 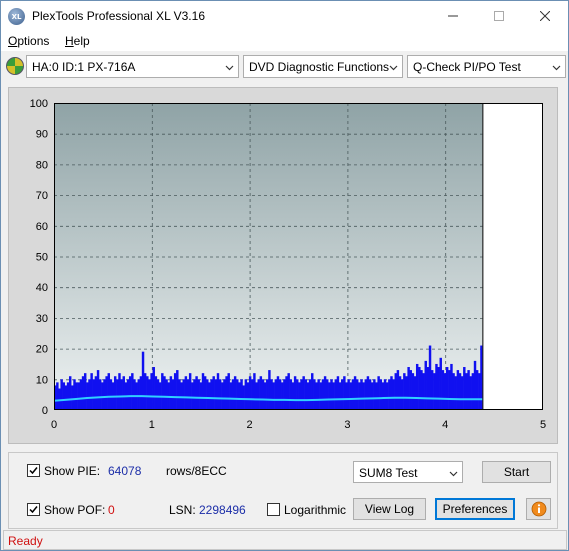 What do you see at coordinates (84, 67) in the screenshot?
I see `drive-select-value: HA:0 ID:1 PX-716A` at bounding box center [84, 67].